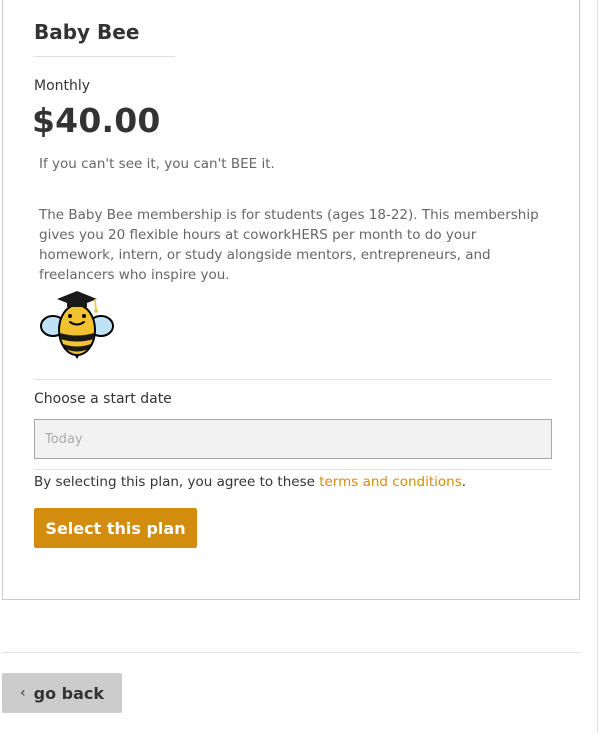 This screenshot has height=733, width=600. Describe the element at coordinates (157, 164) in the screenshot. I see `plan-tagline: If you can't see it, you can't BEE it.` at that location.